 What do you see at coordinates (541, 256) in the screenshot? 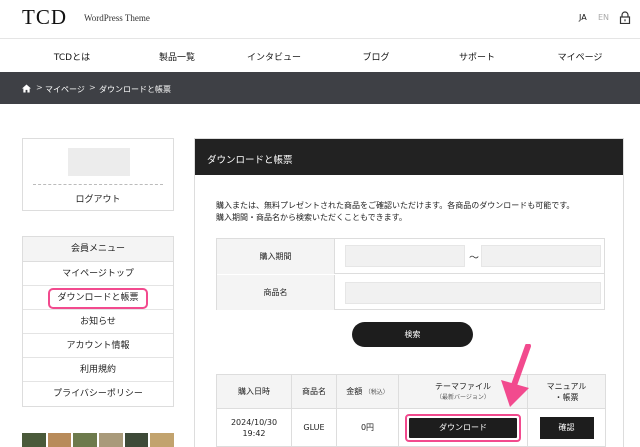
I see `period-end-input` at bounding box center [541, 256].